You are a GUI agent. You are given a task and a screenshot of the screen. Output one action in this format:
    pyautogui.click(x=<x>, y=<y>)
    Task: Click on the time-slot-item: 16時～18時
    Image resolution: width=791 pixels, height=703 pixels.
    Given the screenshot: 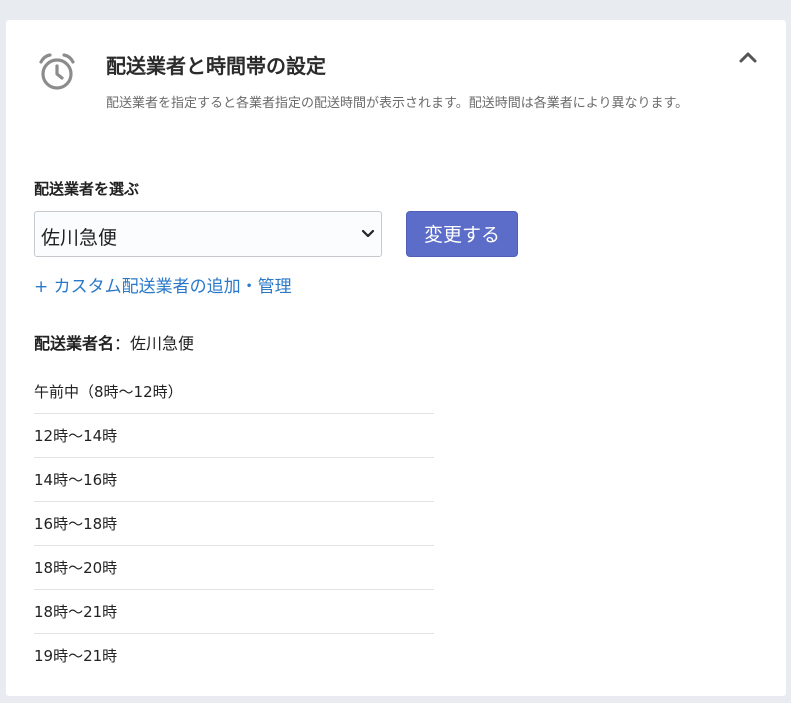 What is the action you would take?
    pyautogui.click(x=234, y=524)
    